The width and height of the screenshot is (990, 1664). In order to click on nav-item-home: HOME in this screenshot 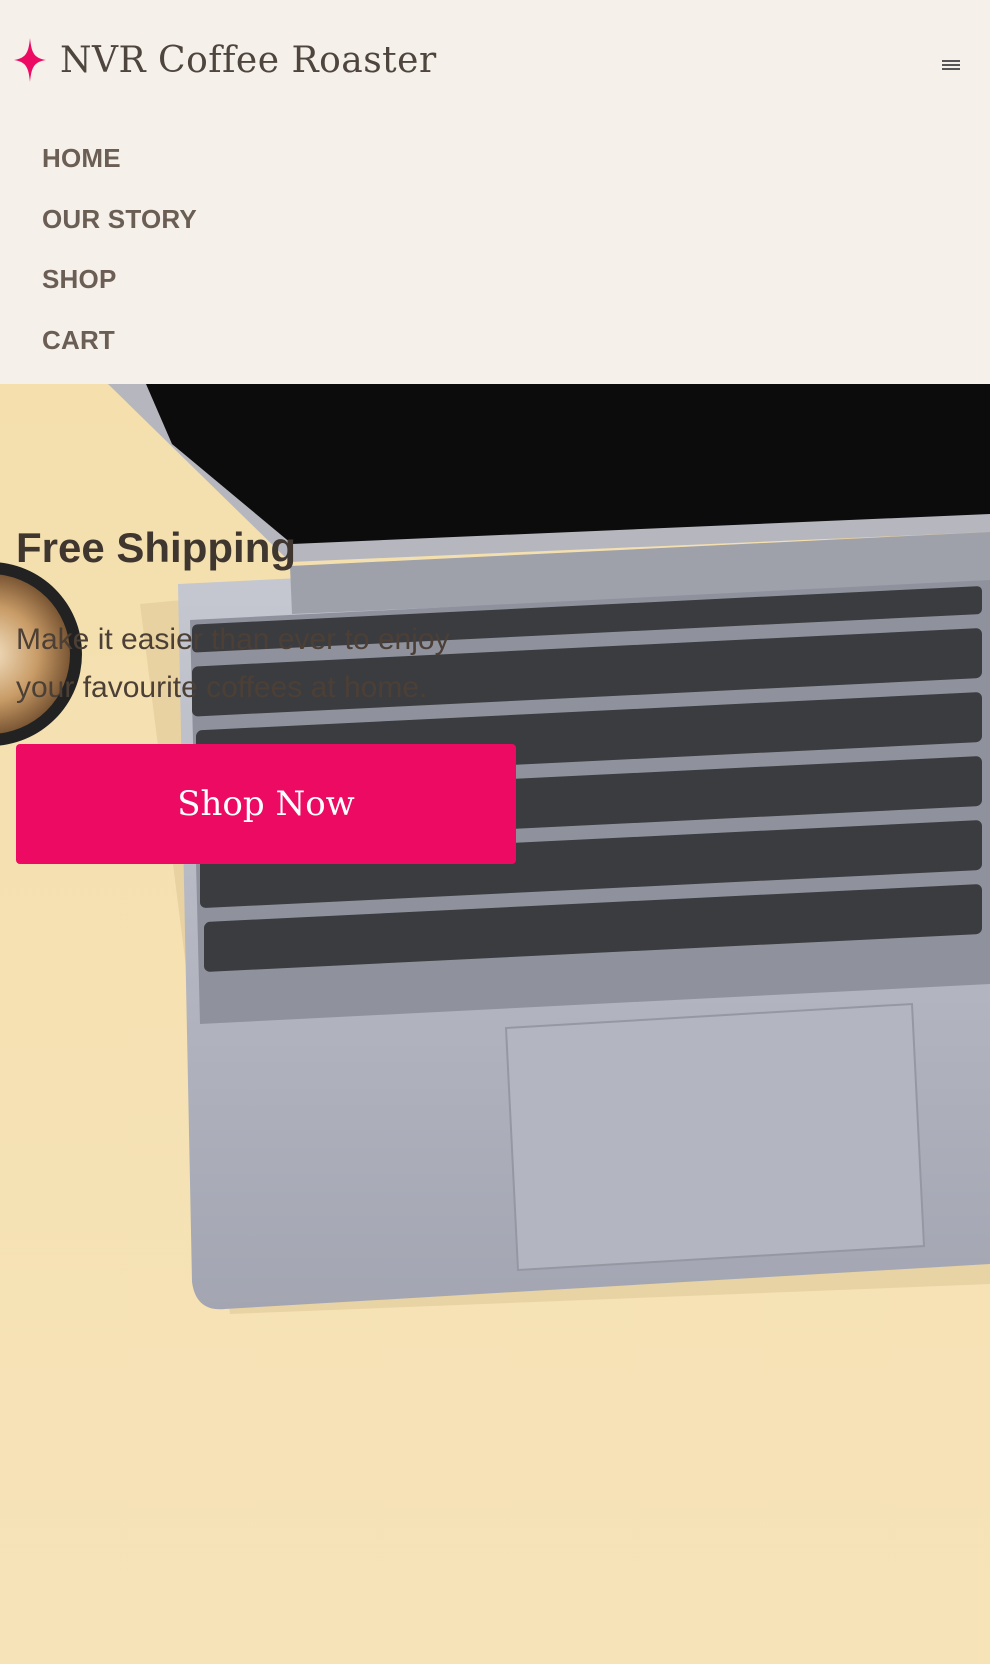, I will do `click(119, 168)`.